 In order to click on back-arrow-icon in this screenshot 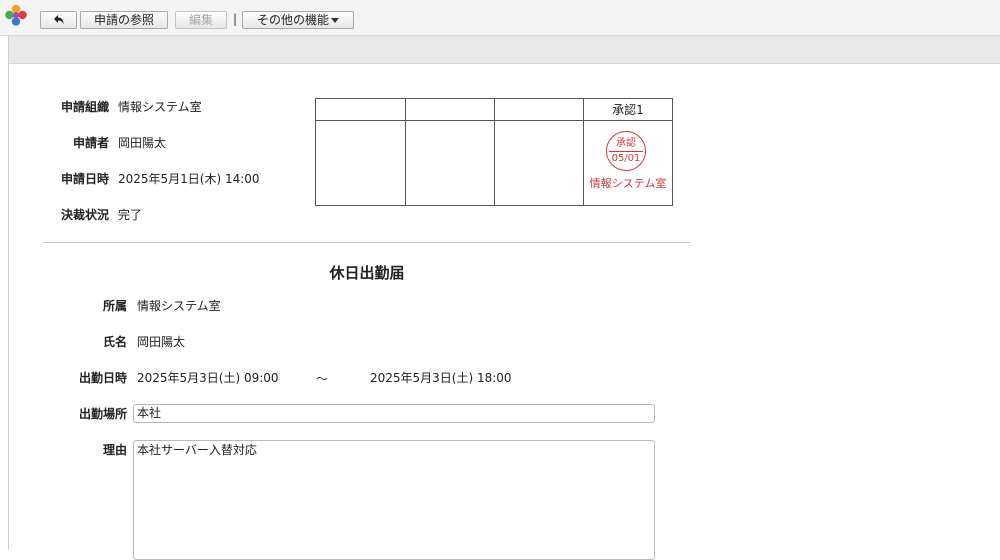, I will do `click(59, 20)`.